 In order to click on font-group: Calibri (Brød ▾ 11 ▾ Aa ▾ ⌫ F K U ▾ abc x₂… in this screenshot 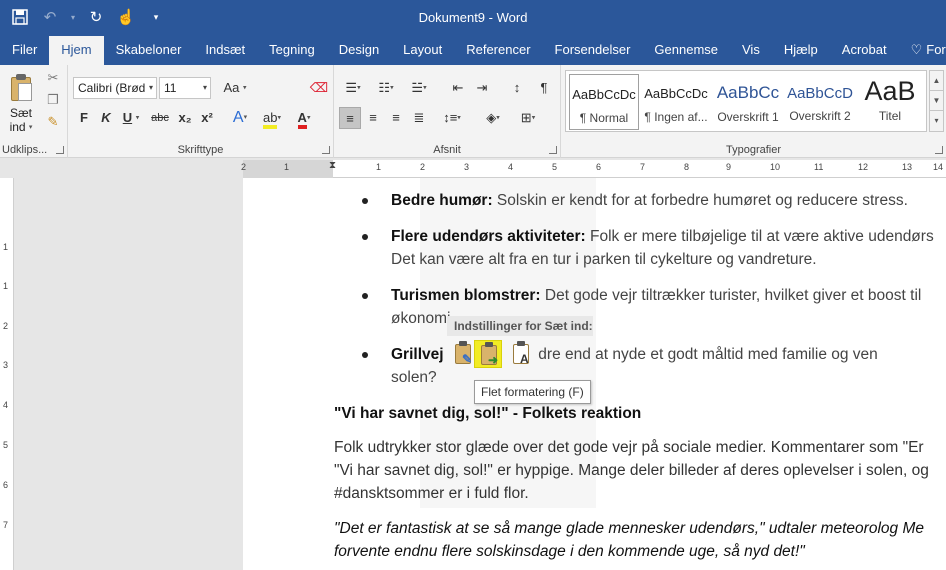, I will do `click(201, 111)`.